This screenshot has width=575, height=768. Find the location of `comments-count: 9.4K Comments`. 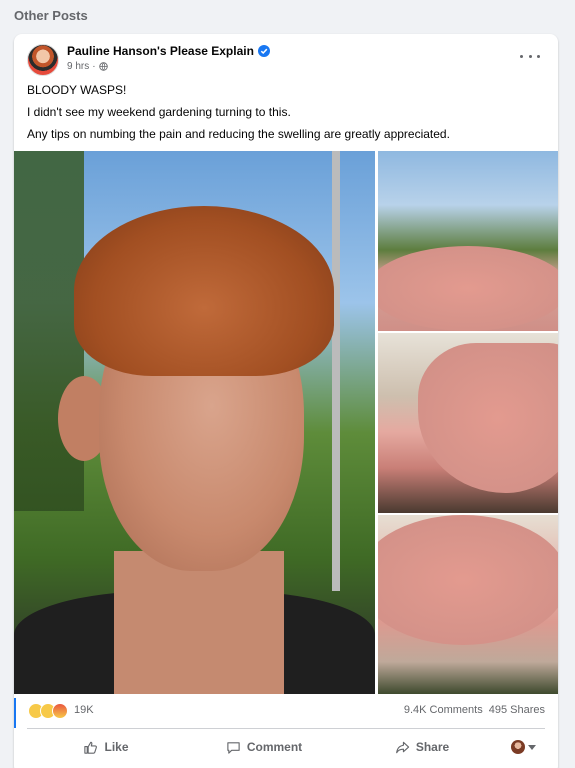

comments-count: 9.4K Comments is located at coordinates (443, 710).